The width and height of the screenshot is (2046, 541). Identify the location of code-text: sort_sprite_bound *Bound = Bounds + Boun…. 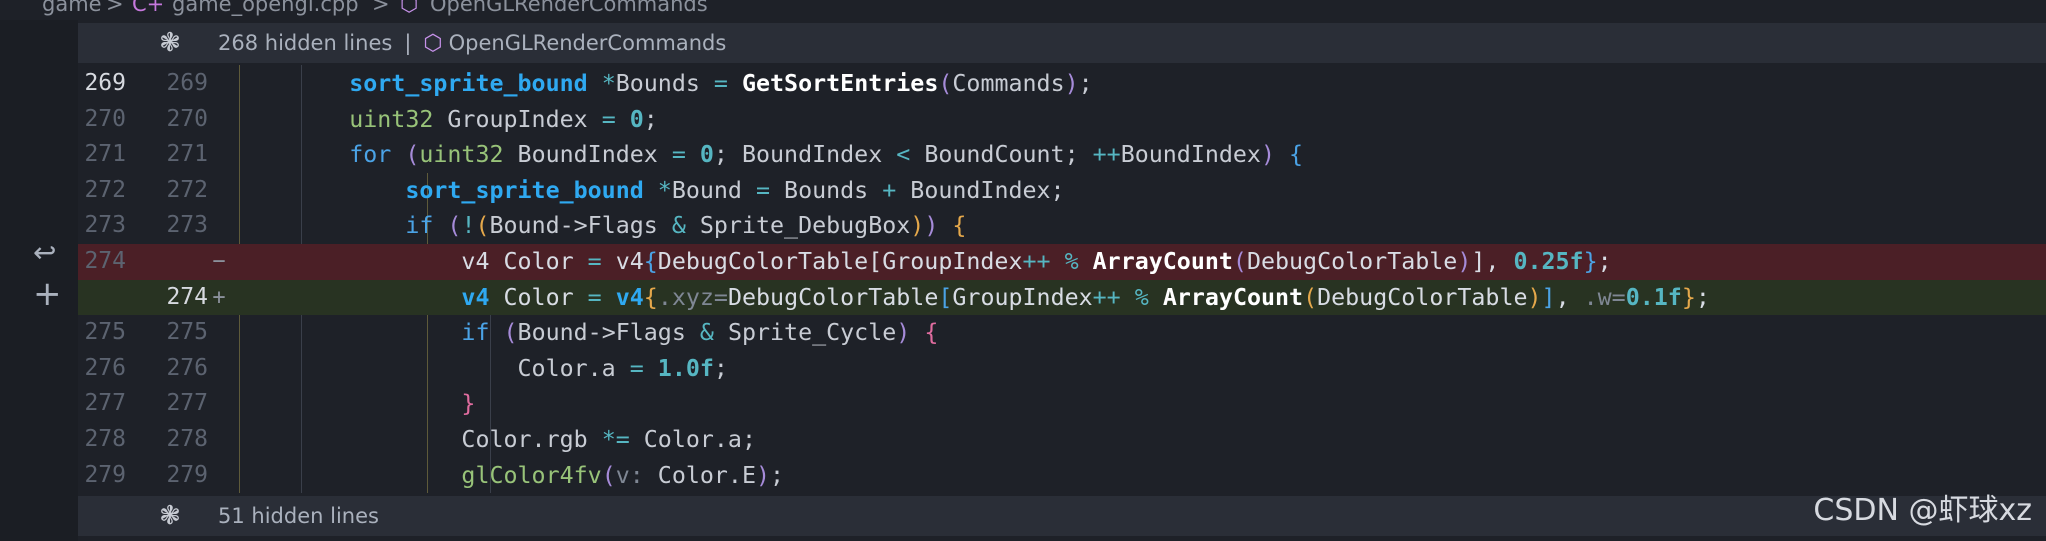
(650, 191).